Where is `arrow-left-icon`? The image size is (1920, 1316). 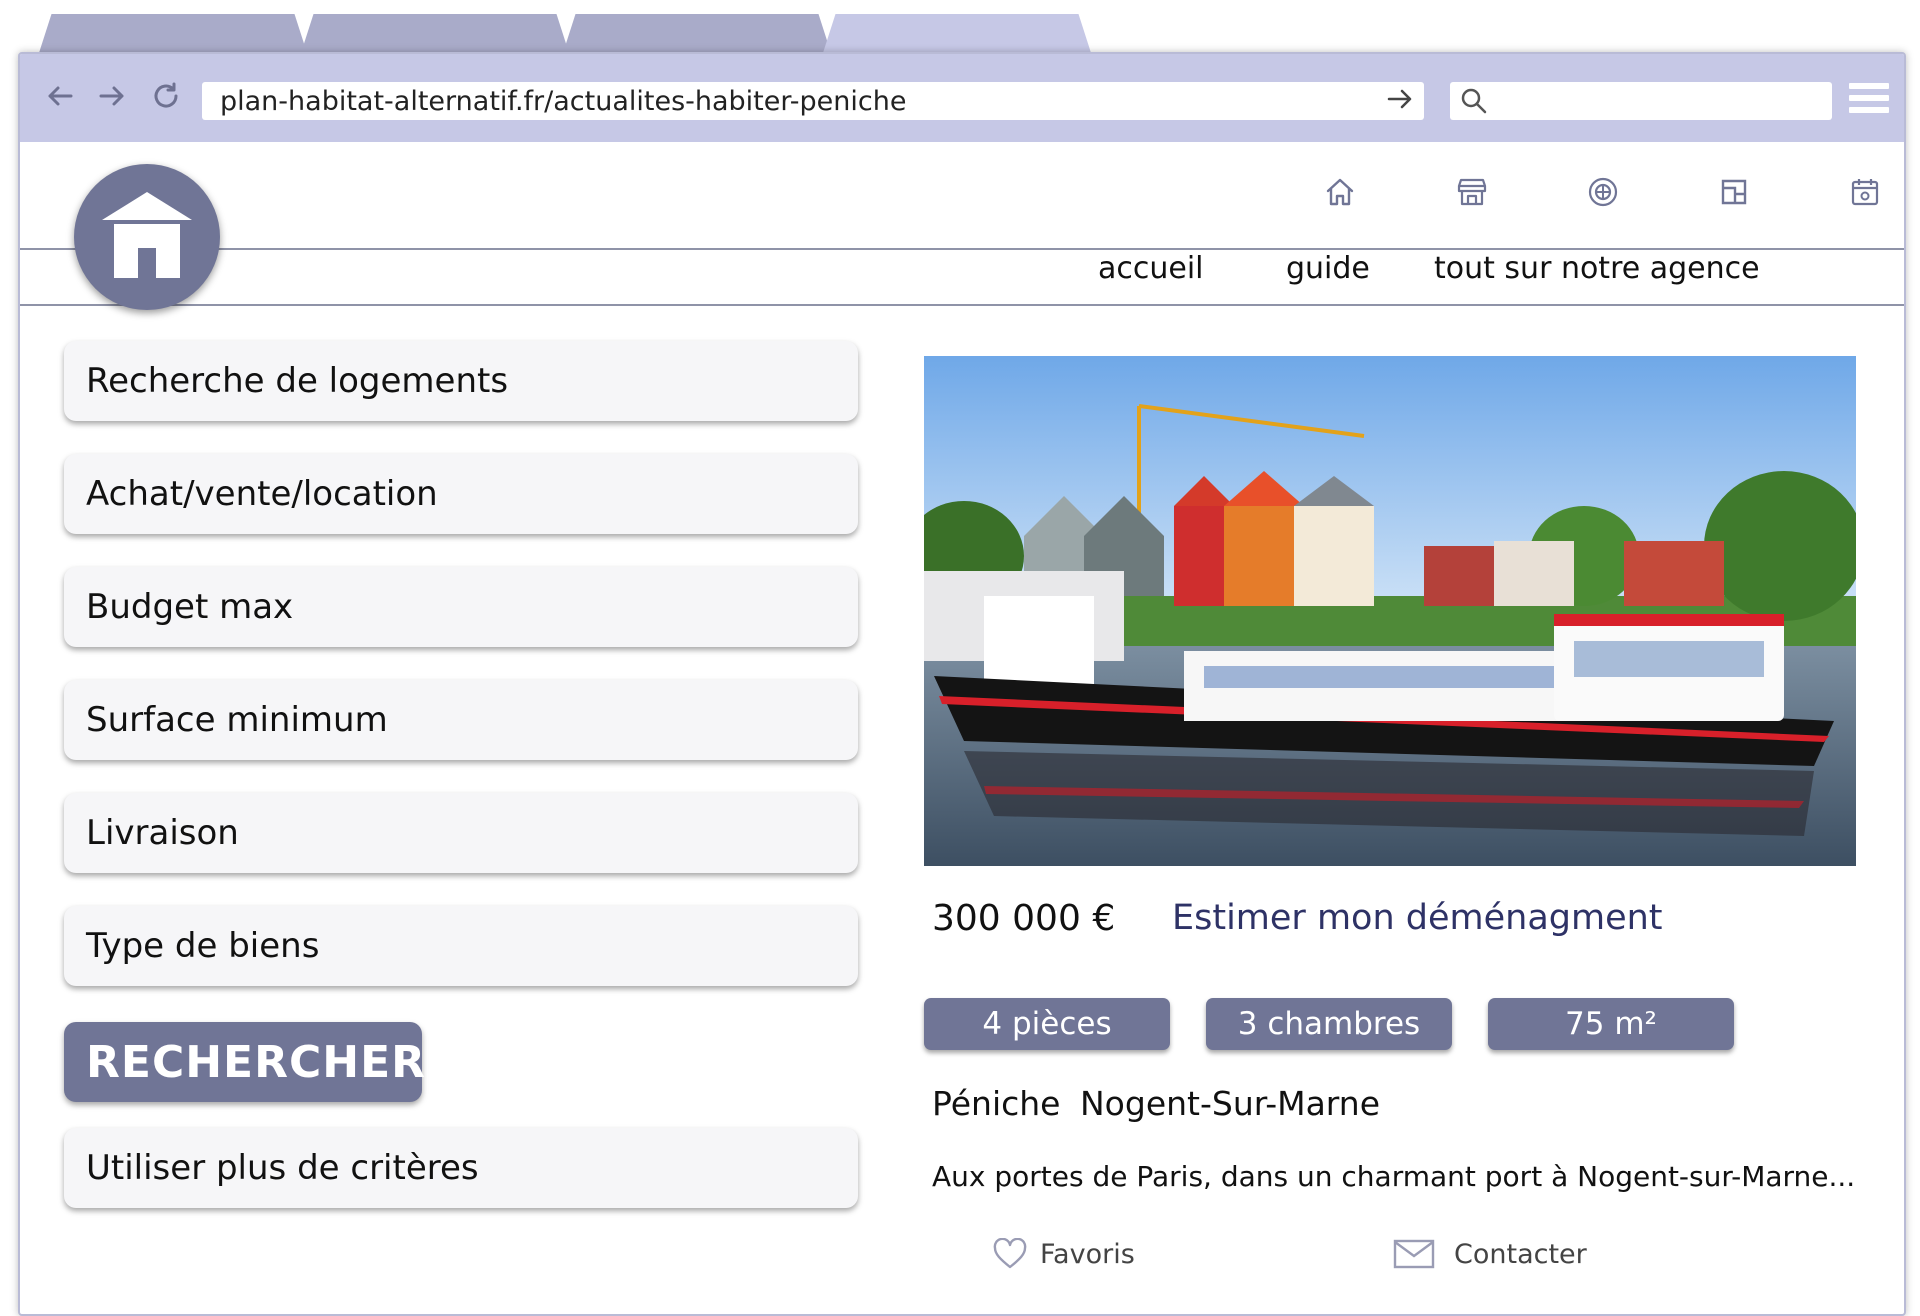
arrow-left-icon is located at coordinates (60, 96).